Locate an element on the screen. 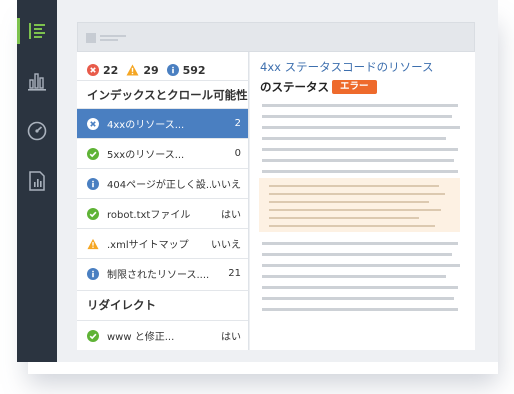 This screenshot has width=514, height=394. row-value: 0 is located at coordinates (237, 153).